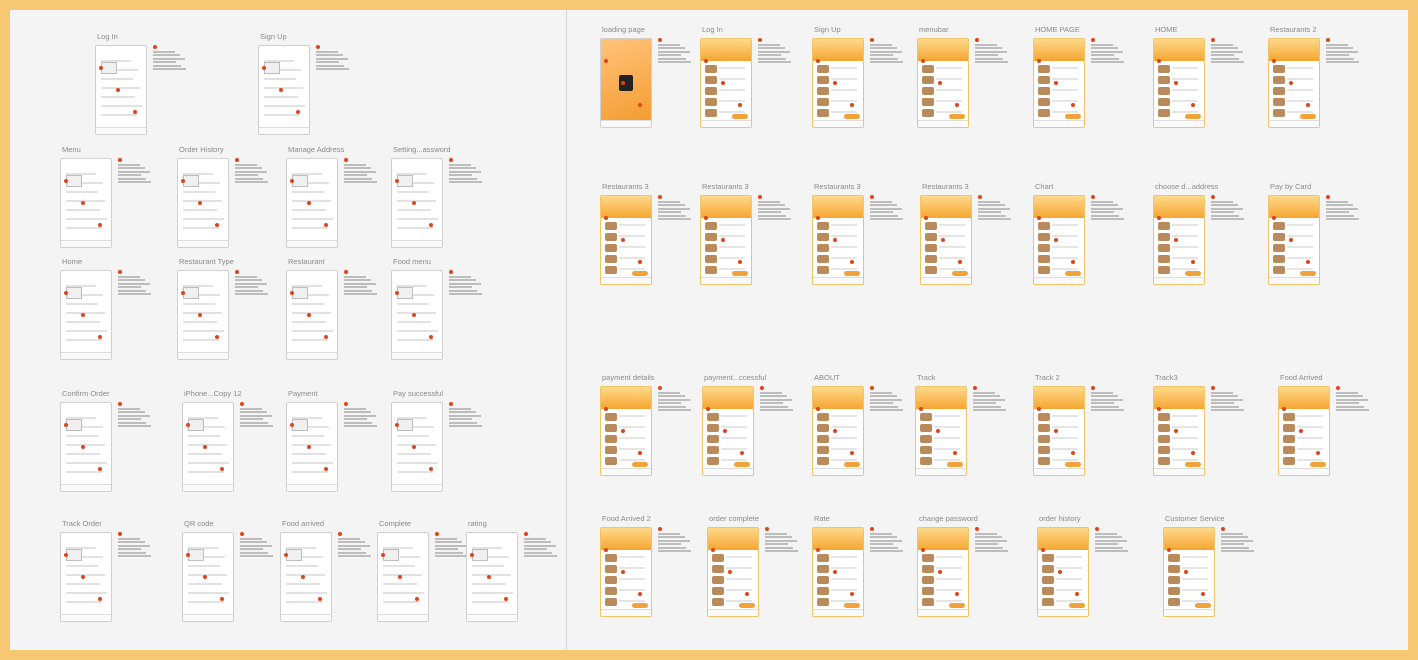 The height and width of the screenshot is (660, 1418). I want to click on artboard-rate: Rate, so click(857, 565).